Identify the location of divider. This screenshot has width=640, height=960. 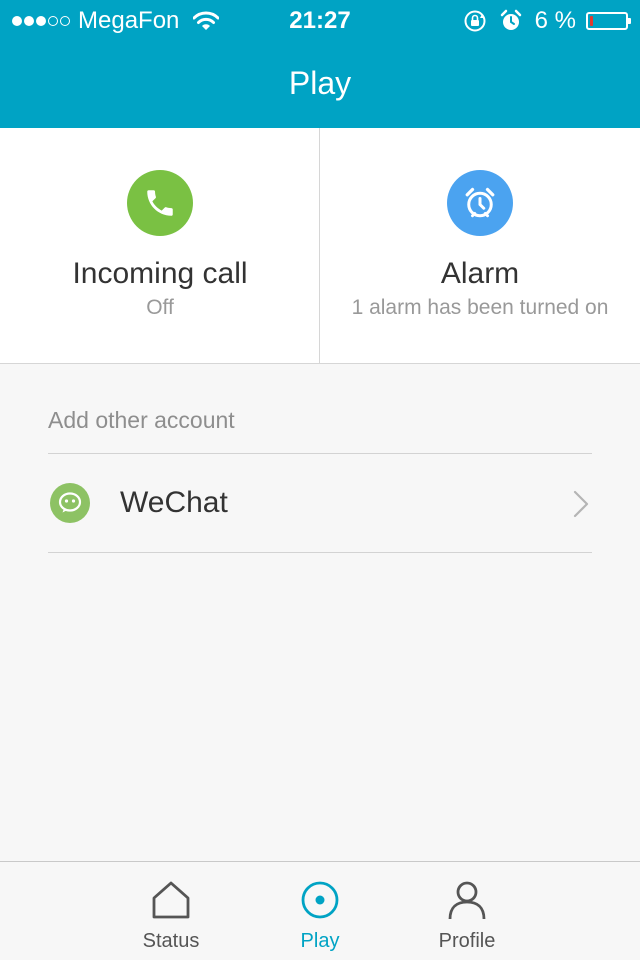
(320, 552).